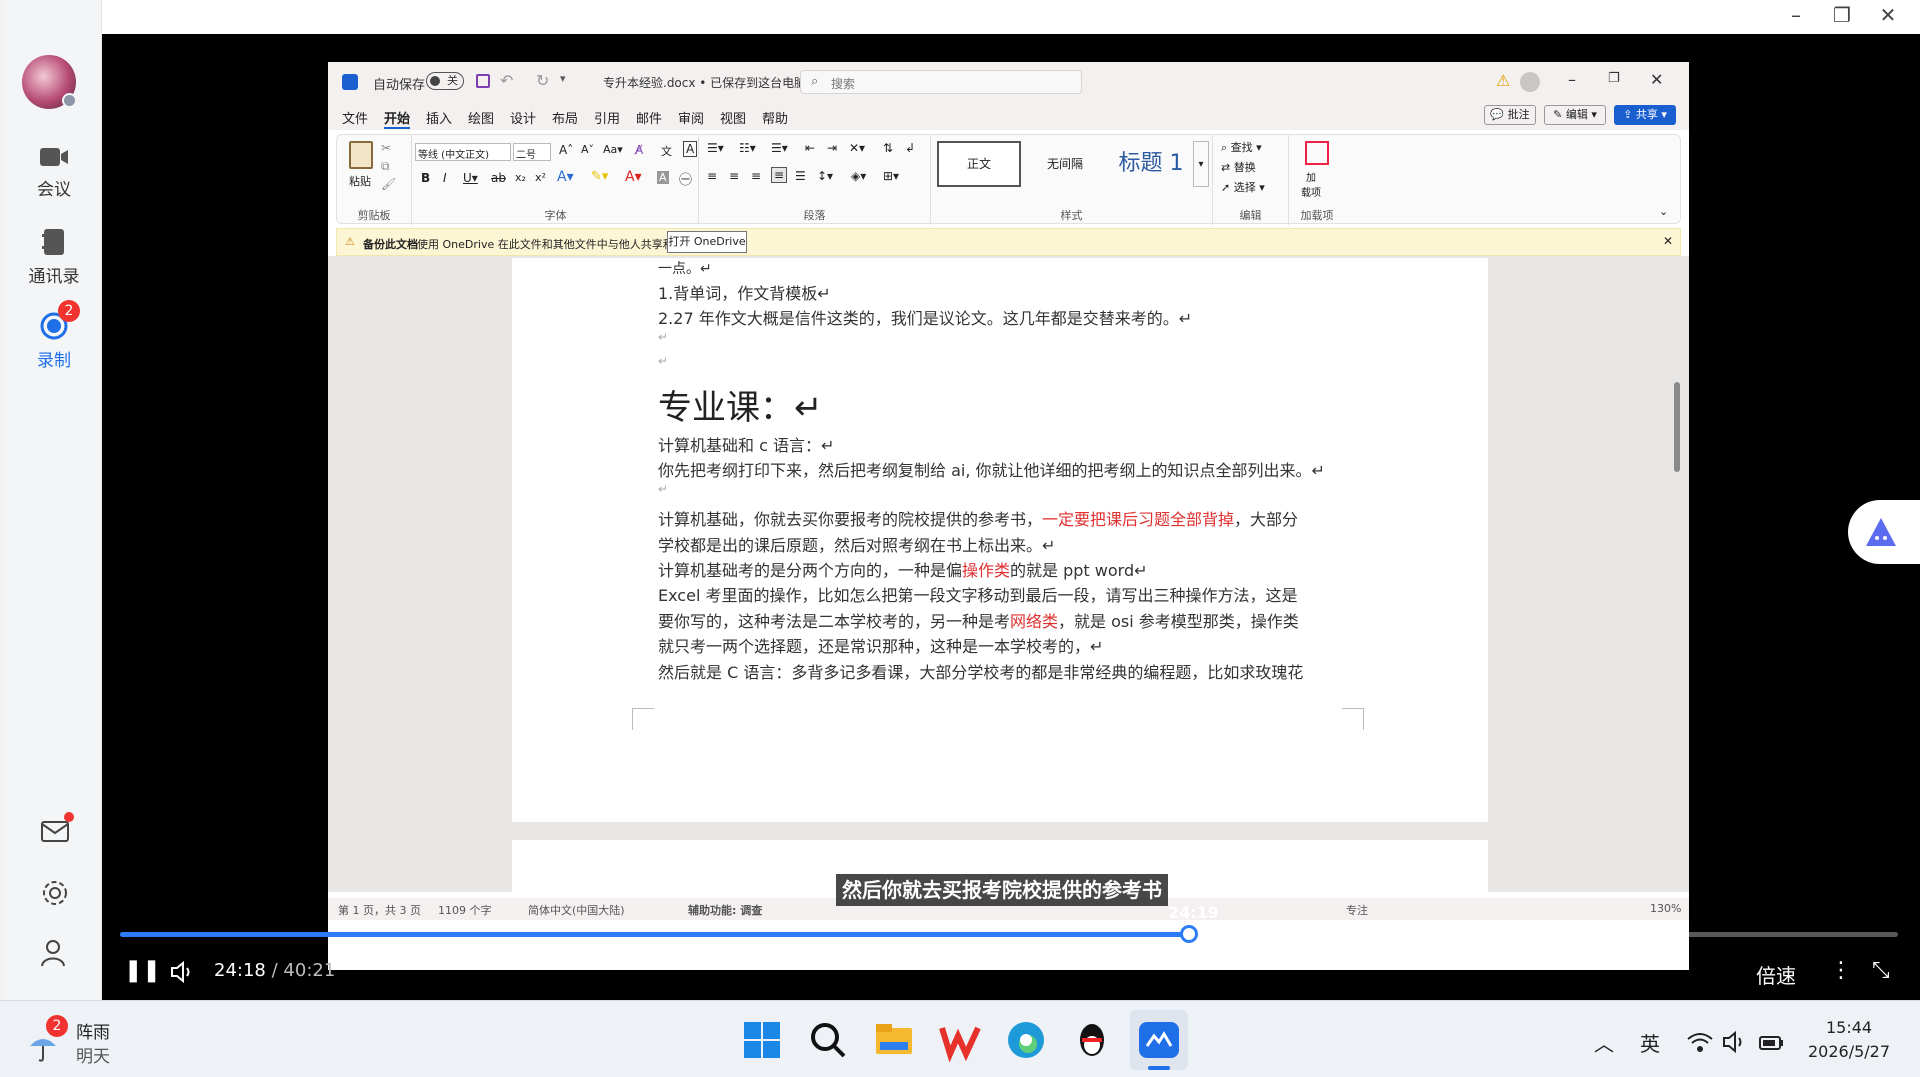 The image size is (1920, 1077). I want to click on char-shading-icon: A, so click(663, 177).